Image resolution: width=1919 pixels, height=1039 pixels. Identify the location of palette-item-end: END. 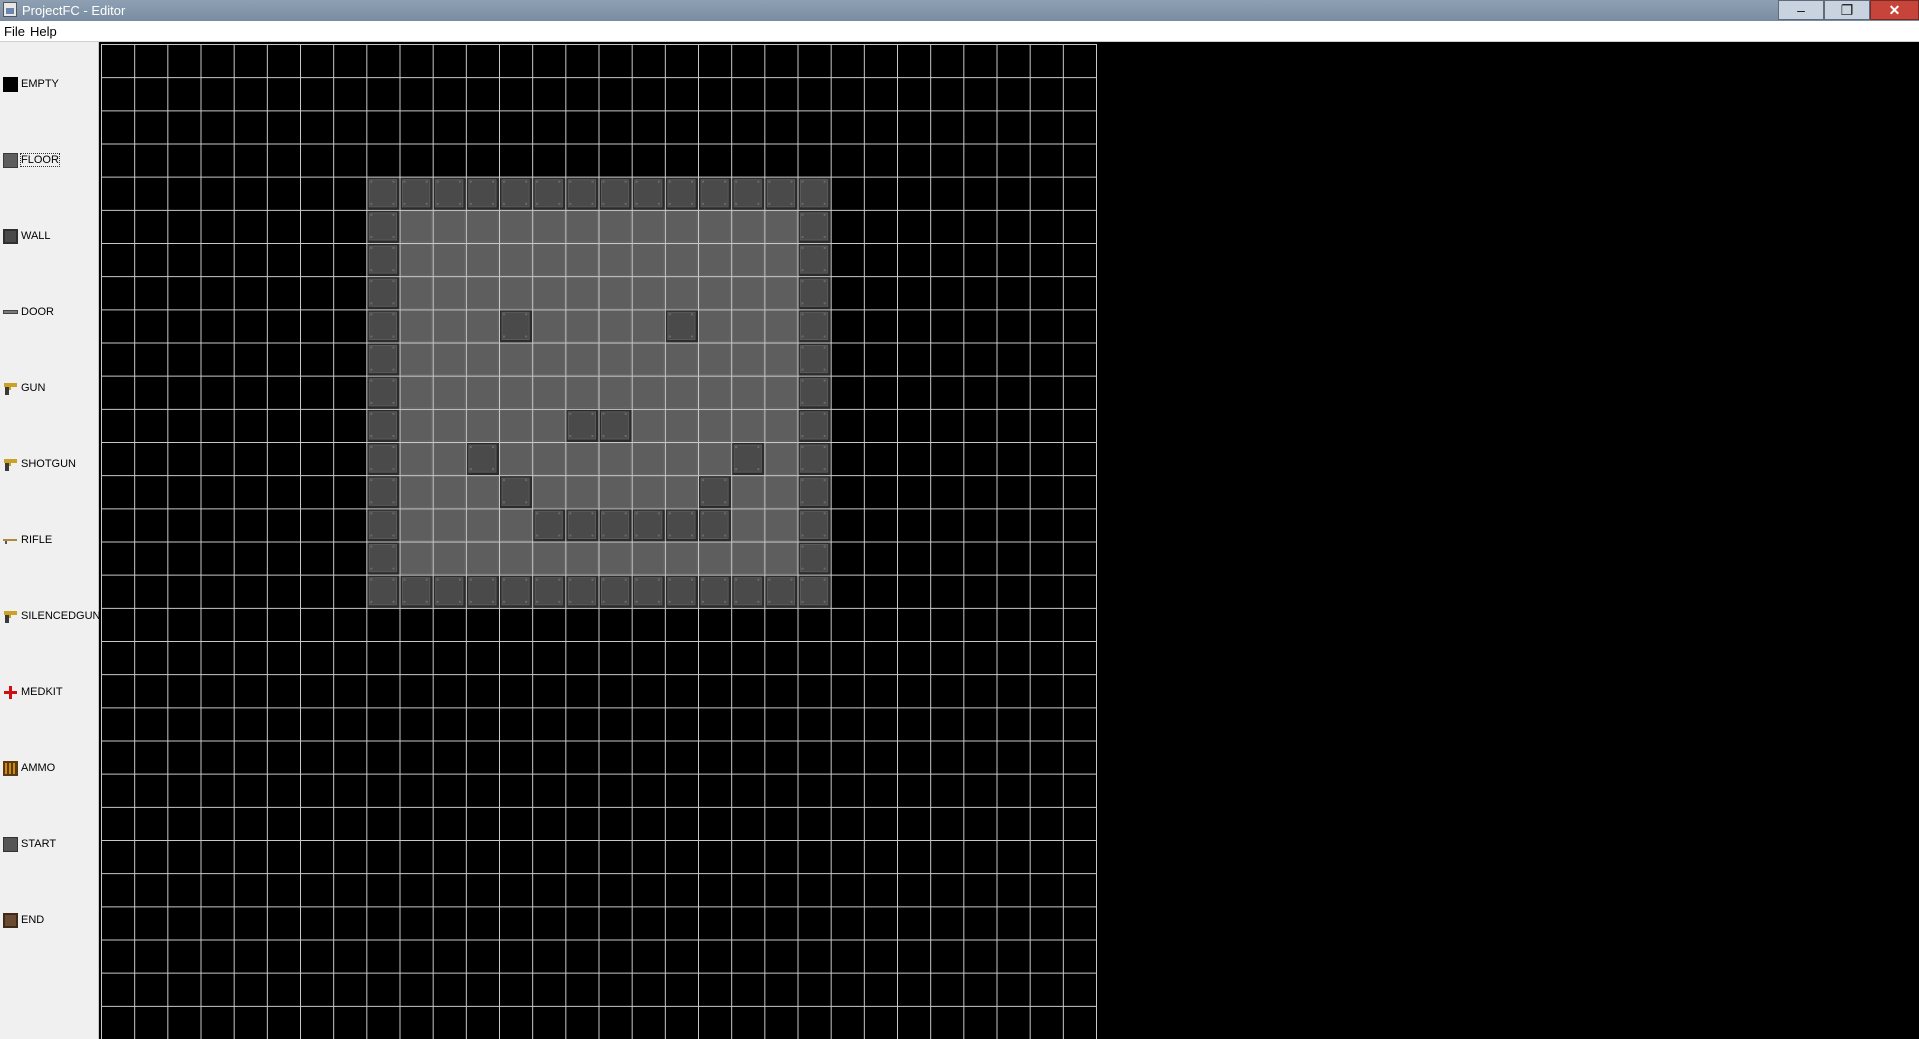
(49, 920).